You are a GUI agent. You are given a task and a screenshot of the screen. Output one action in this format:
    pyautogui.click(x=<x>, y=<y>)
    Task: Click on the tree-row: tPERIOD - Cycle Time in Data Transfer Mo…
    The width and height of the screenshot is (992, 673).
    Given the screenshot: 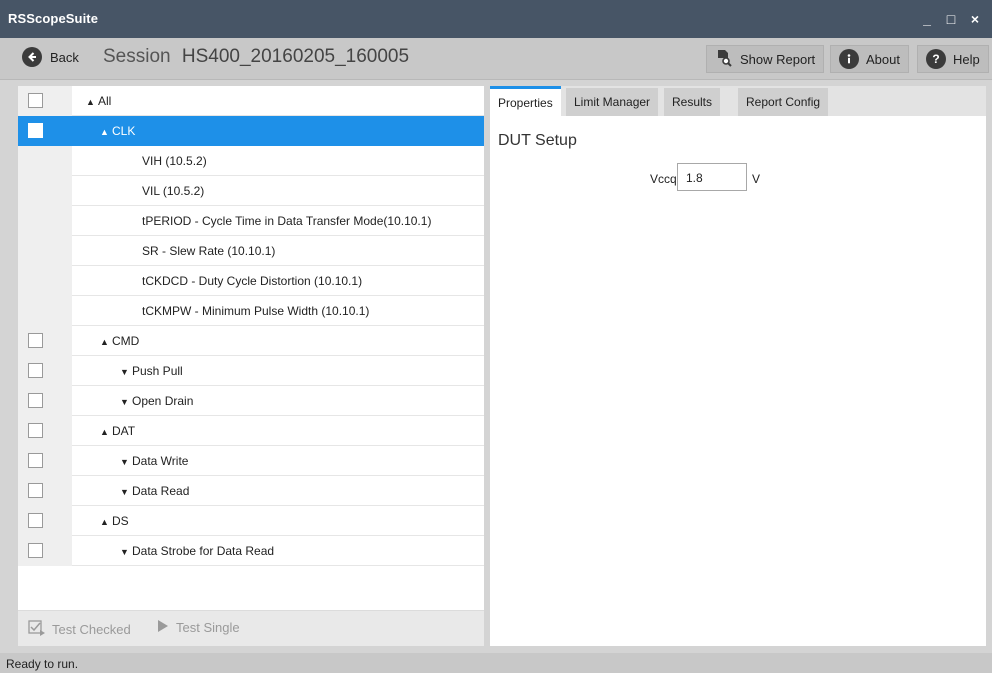 What is the action you would take?
    pyautogui.click(x=251, y=221)
    